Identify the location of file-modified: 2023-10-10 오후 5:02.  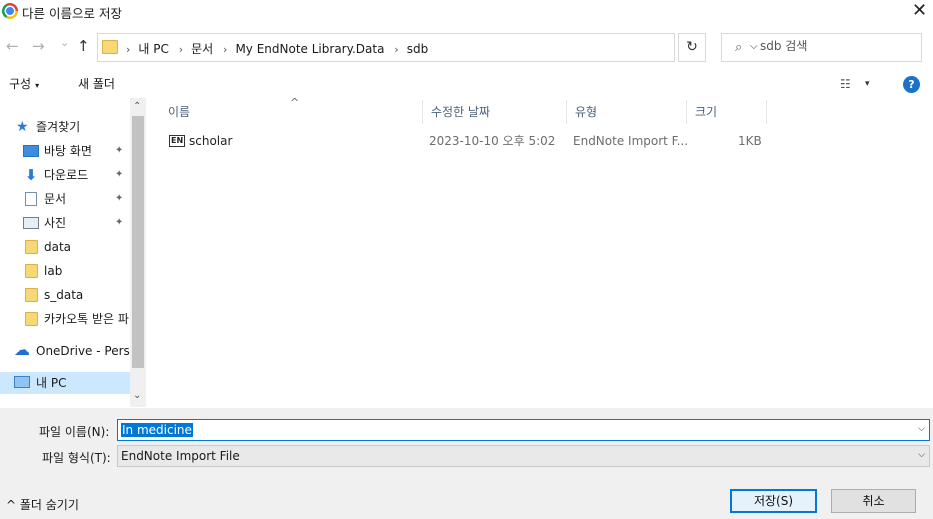
(492, 141).